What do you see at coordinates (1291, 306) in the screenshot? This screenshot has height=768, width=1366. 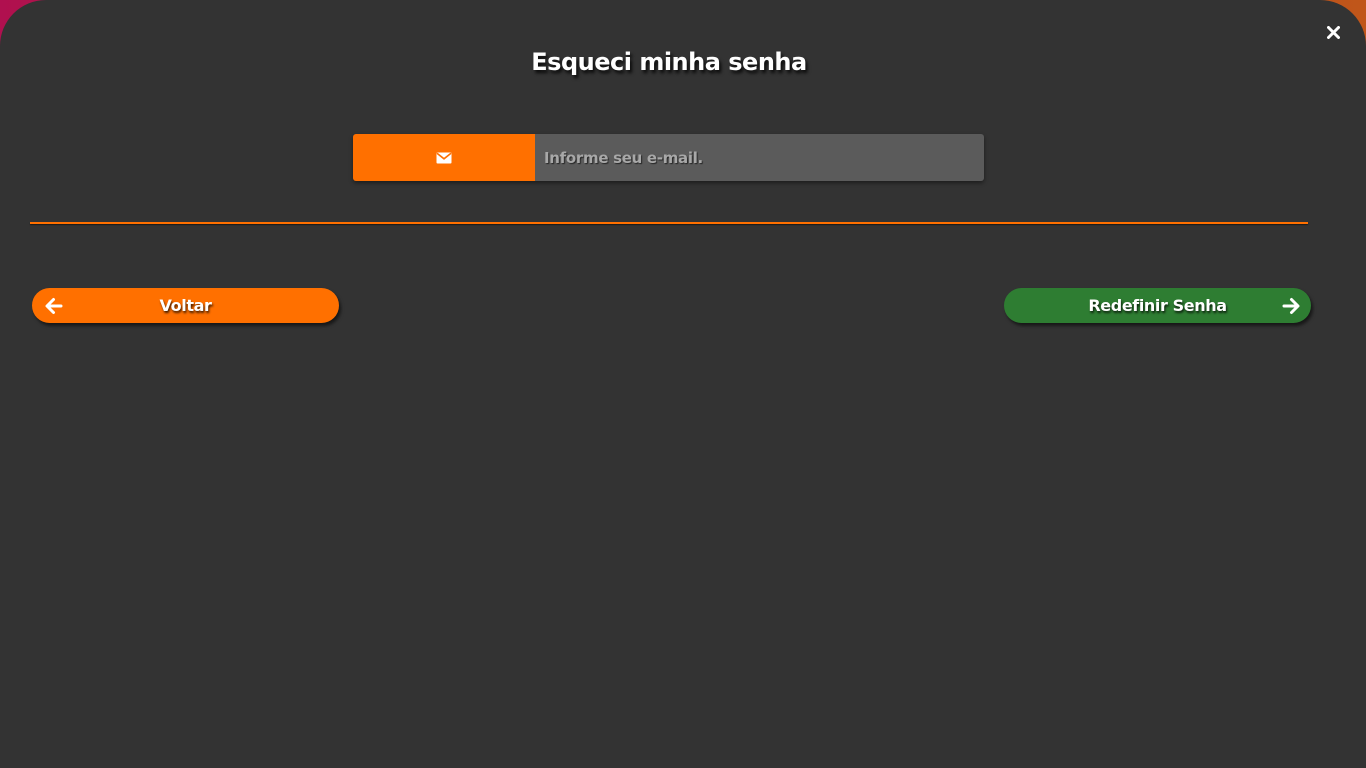 I see `arrow-right-icon` at bounding box center [1291, 306].